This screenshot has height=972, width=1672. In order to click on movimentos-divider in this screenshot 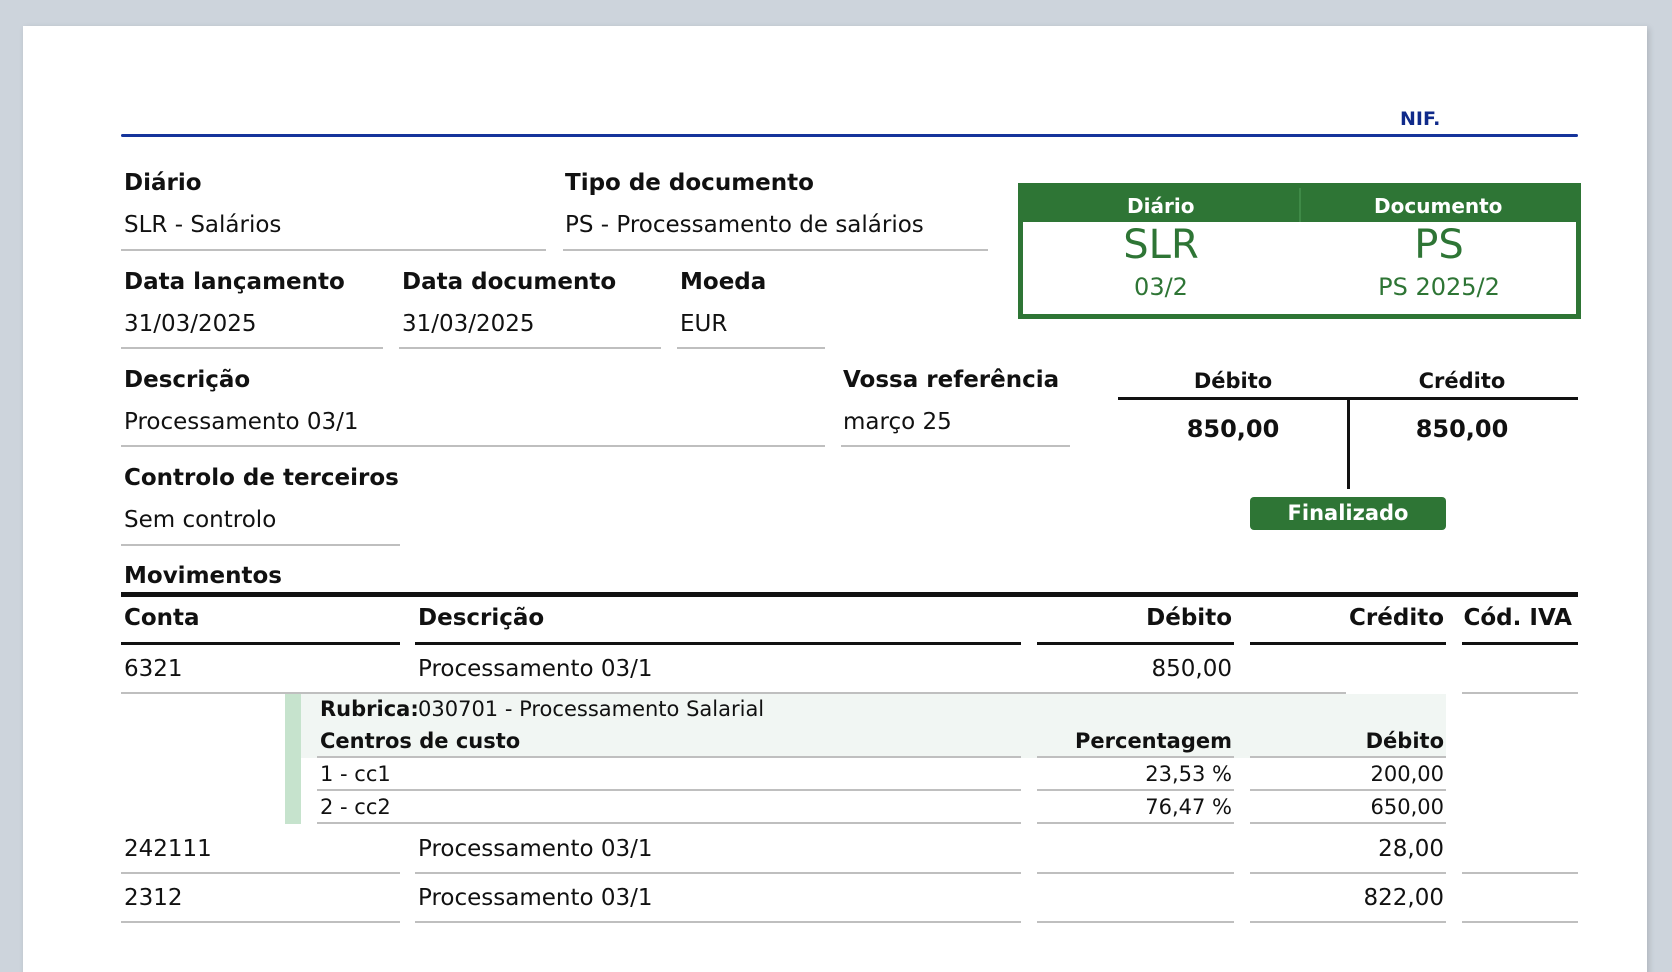, I will do `click(849, 594)`.